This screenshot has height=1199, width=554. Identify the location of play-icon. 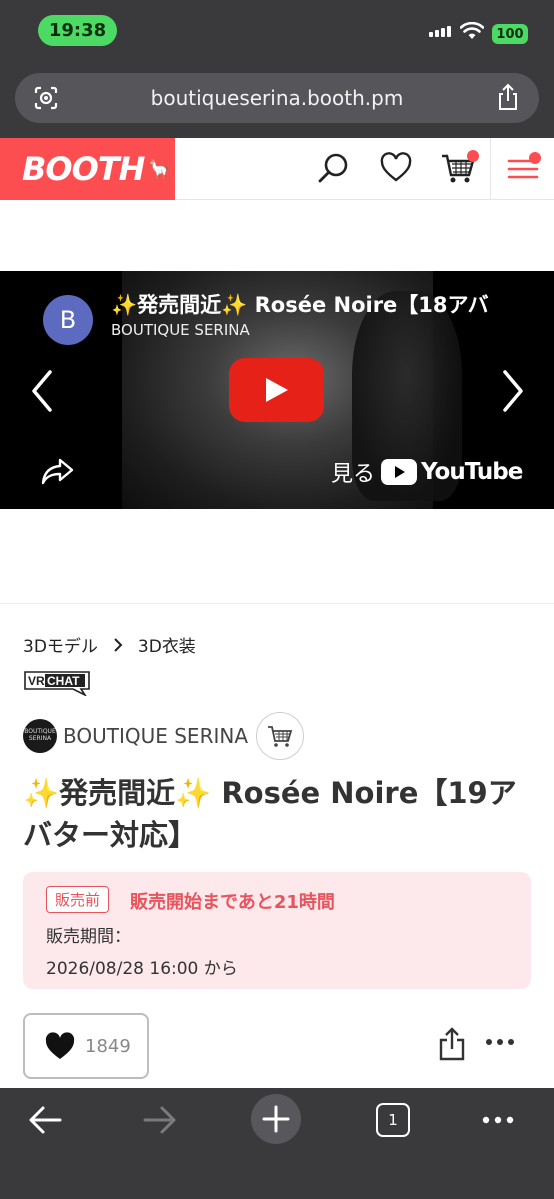
(277, 390).